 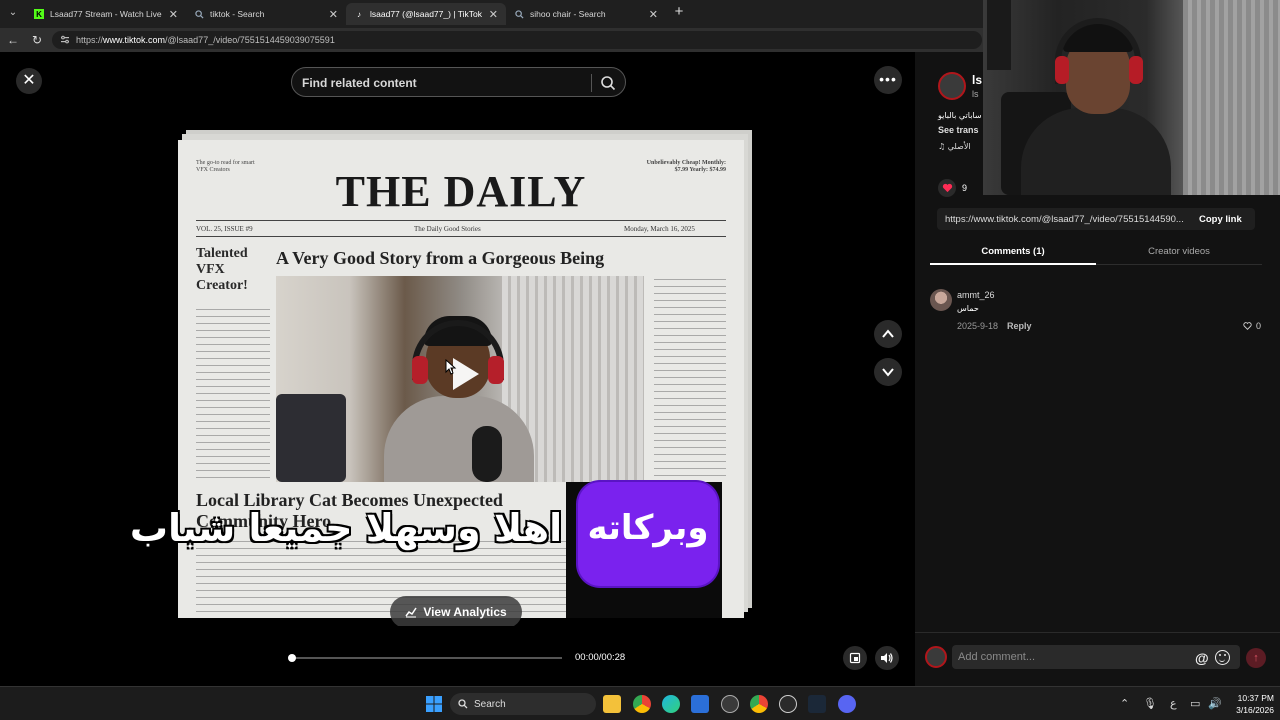 I want to click on music-label: ♫ الأصلي, so click(x=954, y=146).